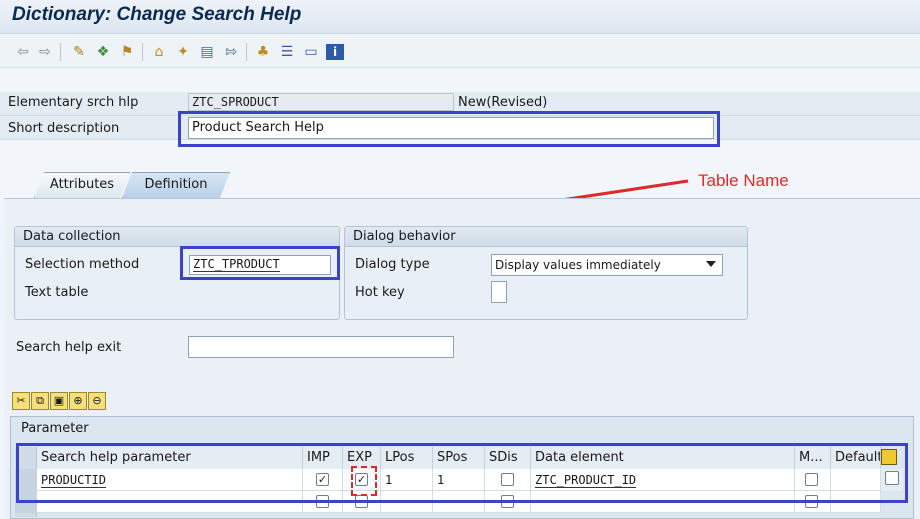 This screenshot has height=519, width=920. What do you see at coordinates (499, 292) in the screenshot?
I see `hot-key-input` at bounding box center [499, 292].